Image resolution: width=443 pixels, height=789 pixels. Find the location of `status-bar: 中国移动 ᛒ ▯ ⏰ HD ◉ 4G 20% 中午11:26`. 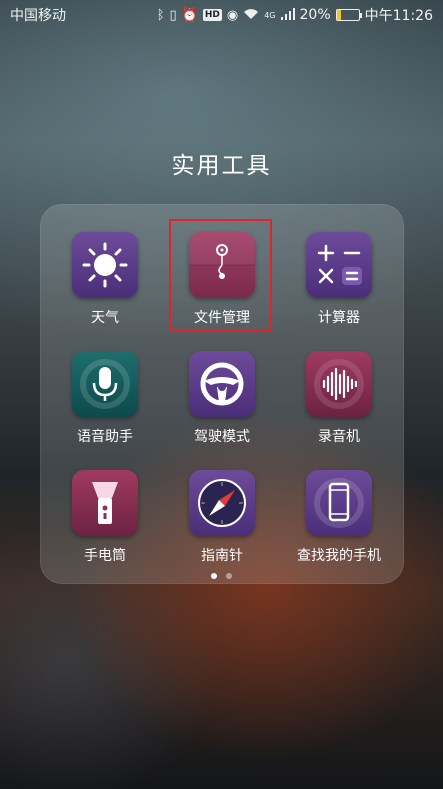

status-bar: 中国移动 ᛒ ▯ ⏰ HD ◉ 4G 20% 中午11:26 is located at coordinates (221, 15).